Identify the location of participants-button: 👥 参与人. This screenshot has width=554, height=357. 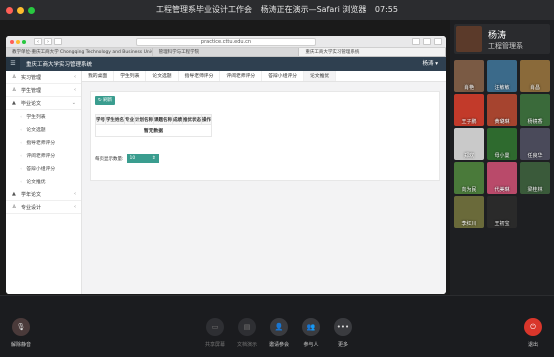
(311, 333).